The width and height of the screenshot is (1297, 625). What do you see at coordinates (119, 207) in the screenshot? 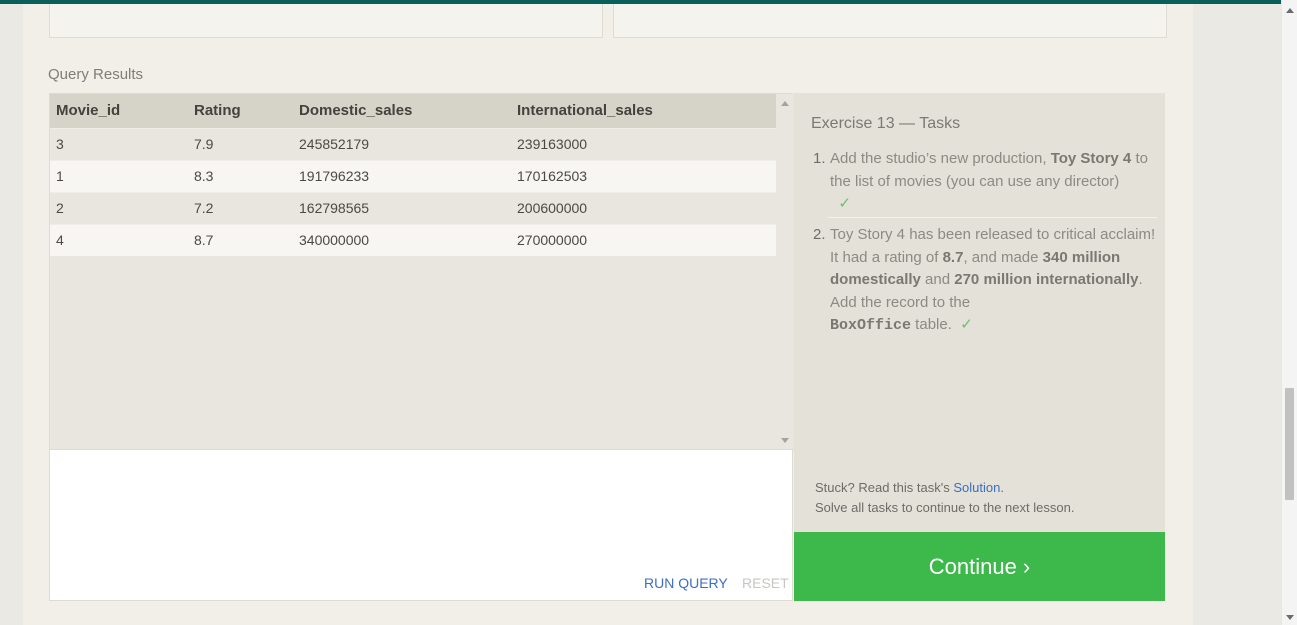
I see `table-cell: 2` at bounding box center [119, 207].